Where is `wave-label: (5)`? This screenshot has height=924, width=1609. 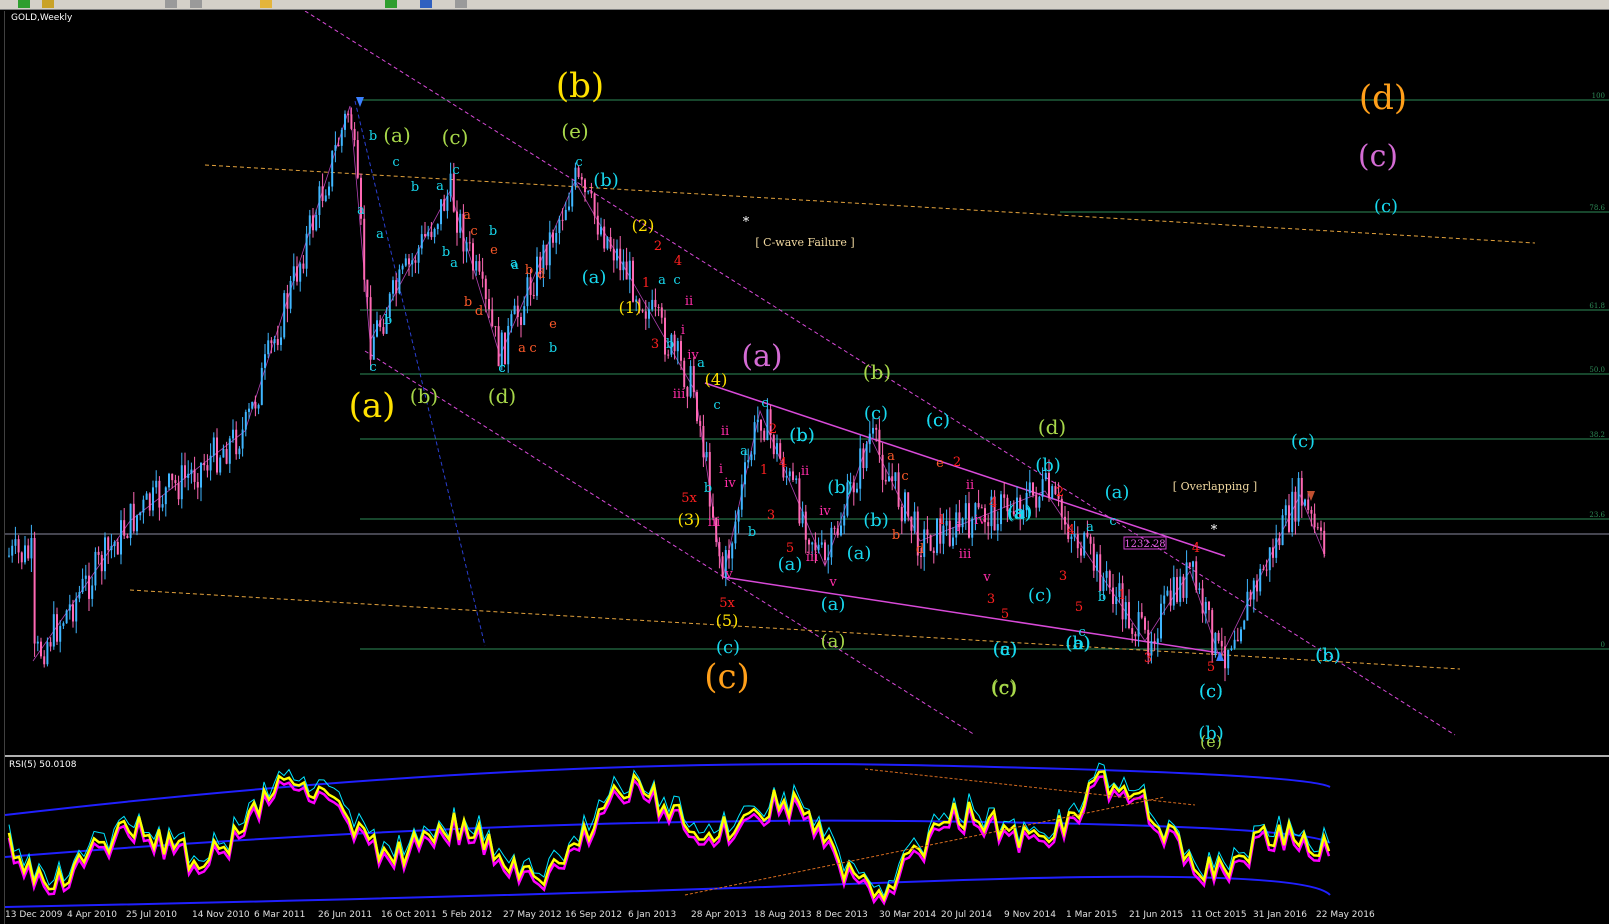 wave-label: (5) is located at coordinates (727, 620).